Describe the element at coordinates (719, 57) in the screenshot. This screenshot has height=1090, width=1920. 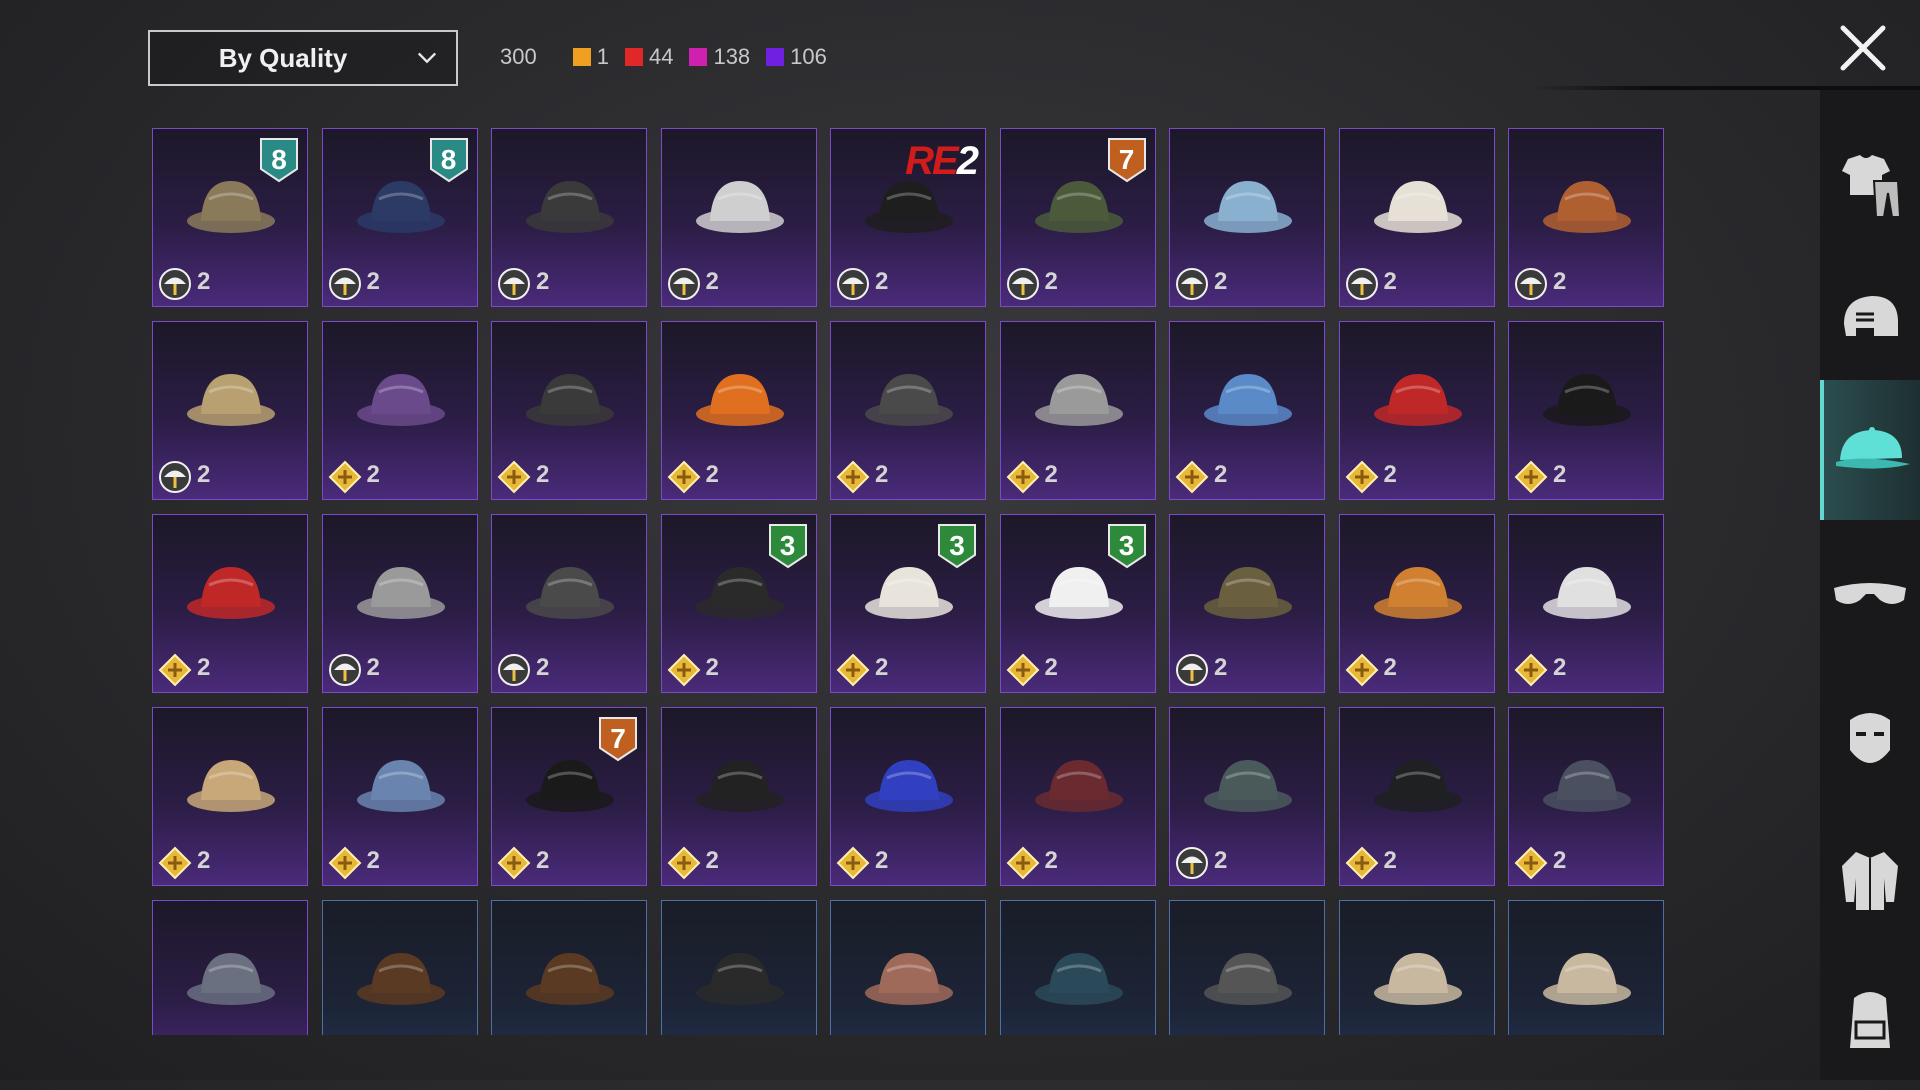
I see `epic-count: 138` at that location.